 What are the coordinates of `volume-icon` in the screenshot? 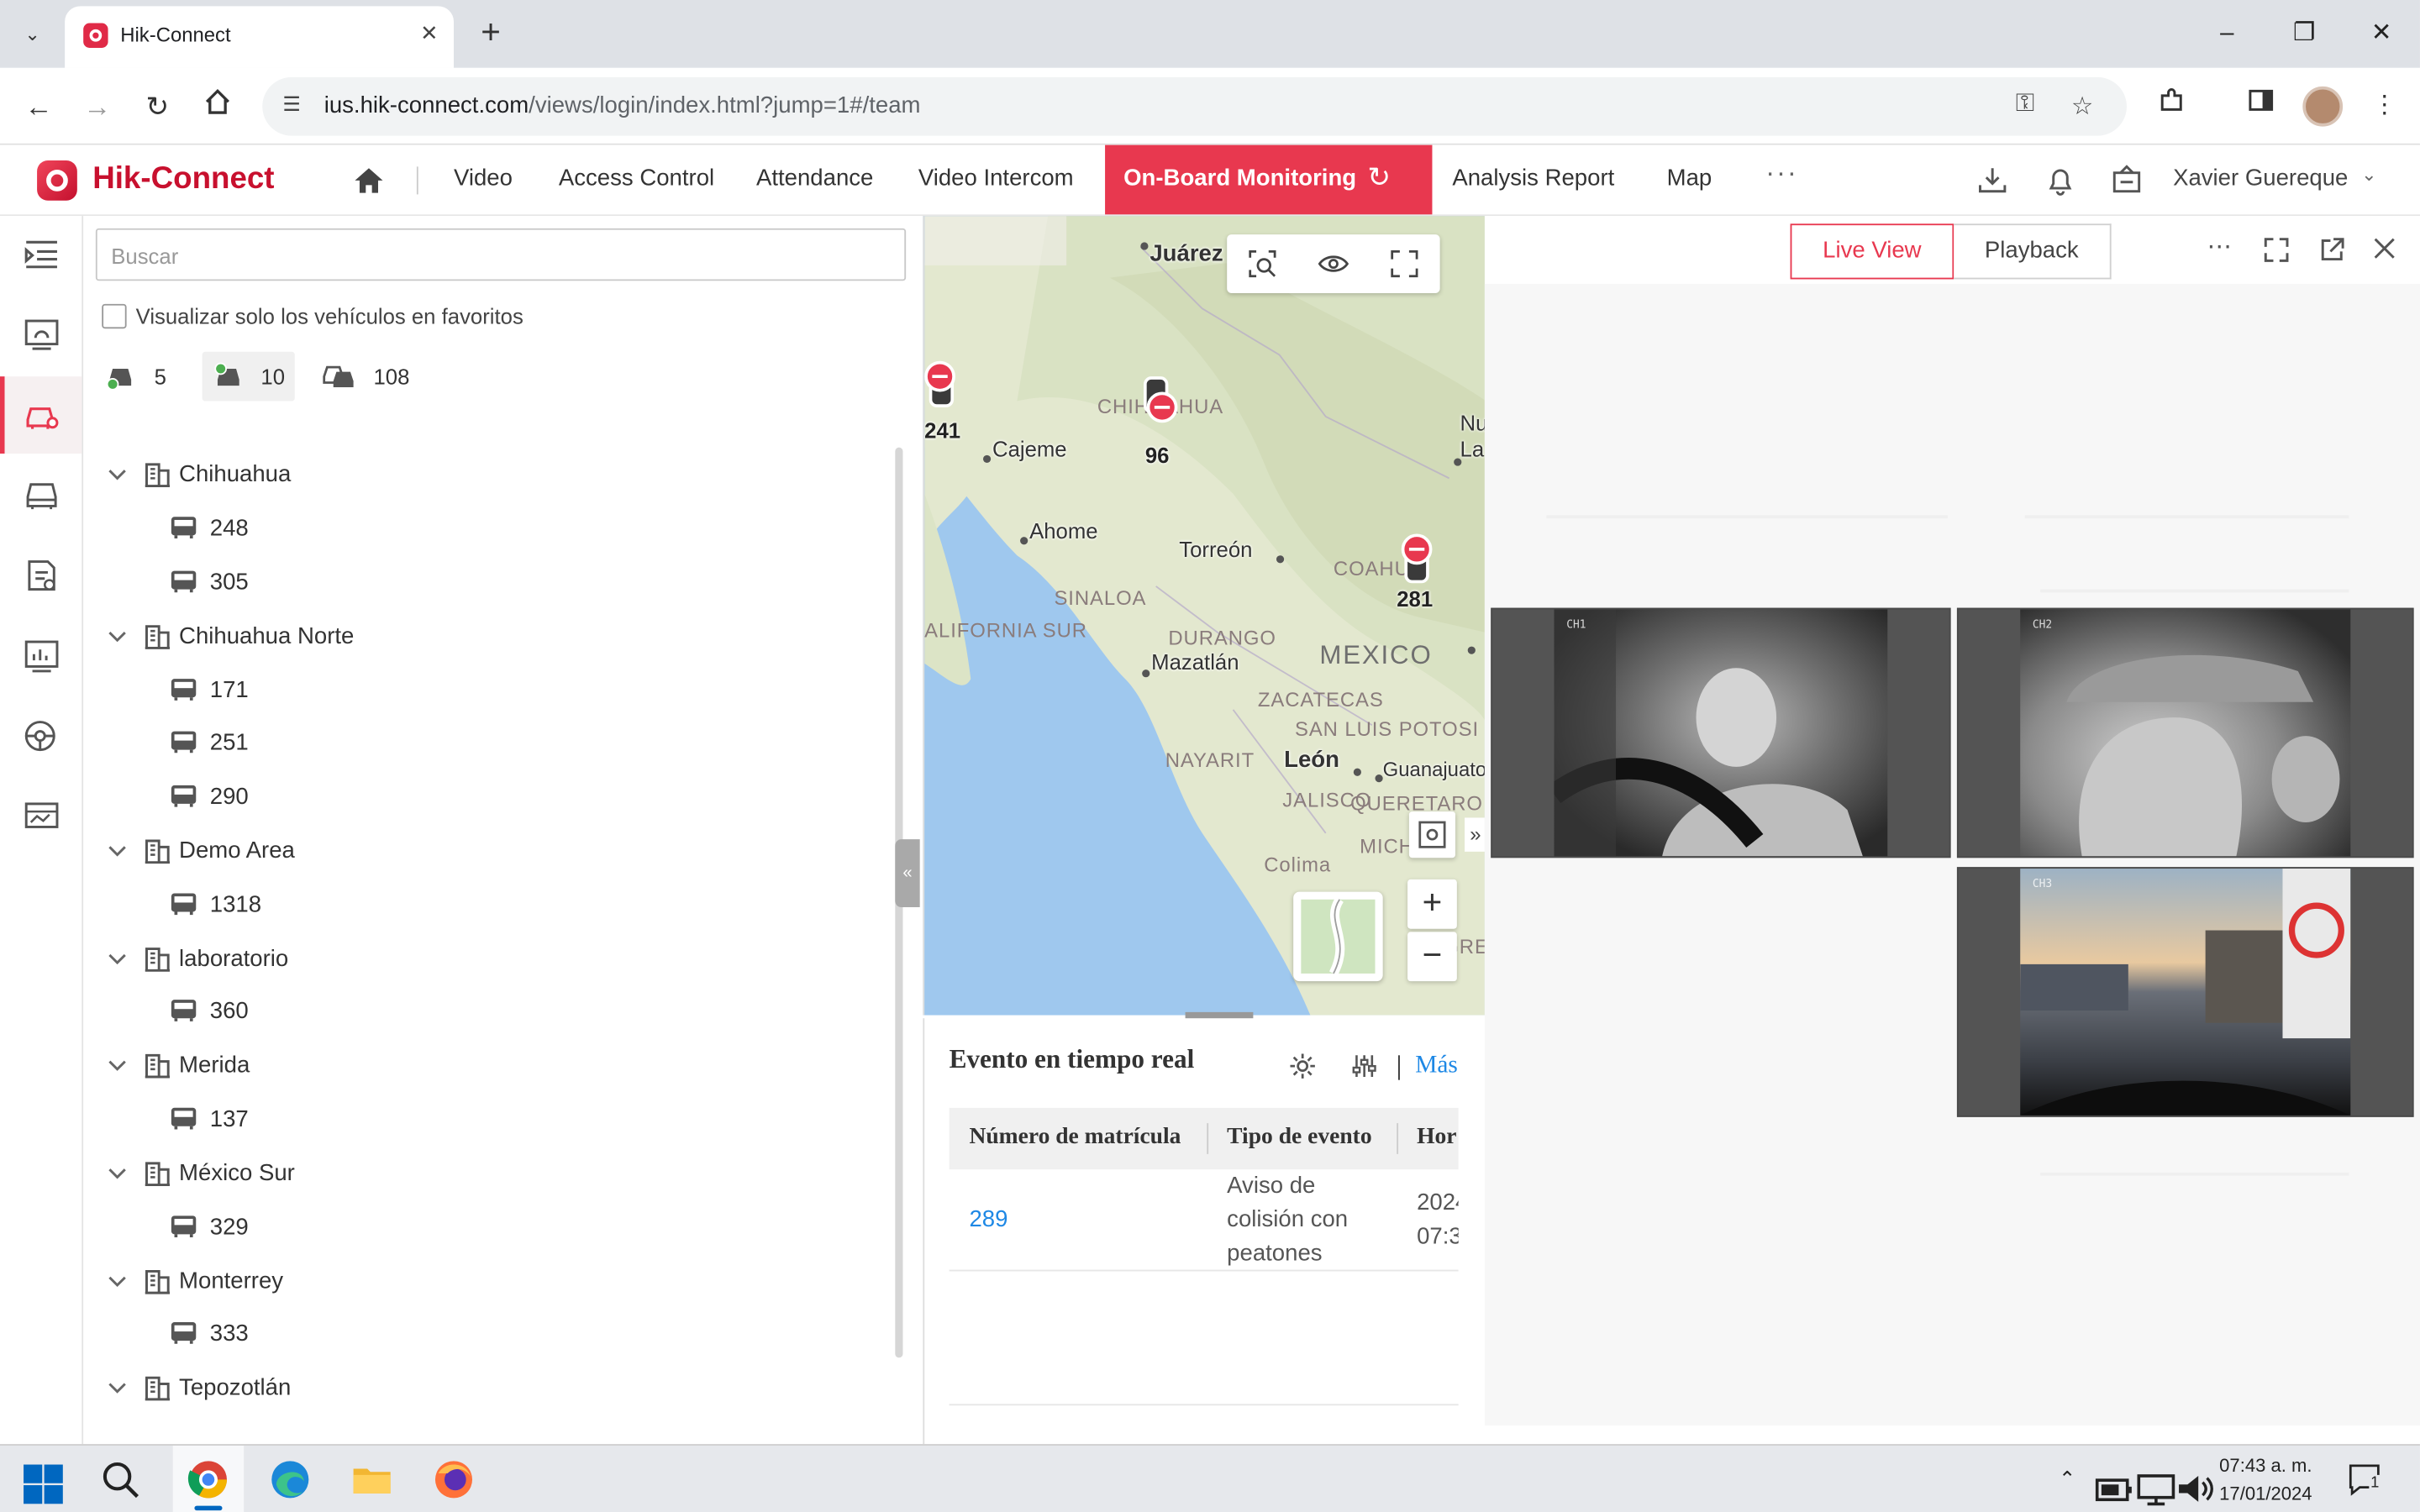 It's located at (2196, 1488).